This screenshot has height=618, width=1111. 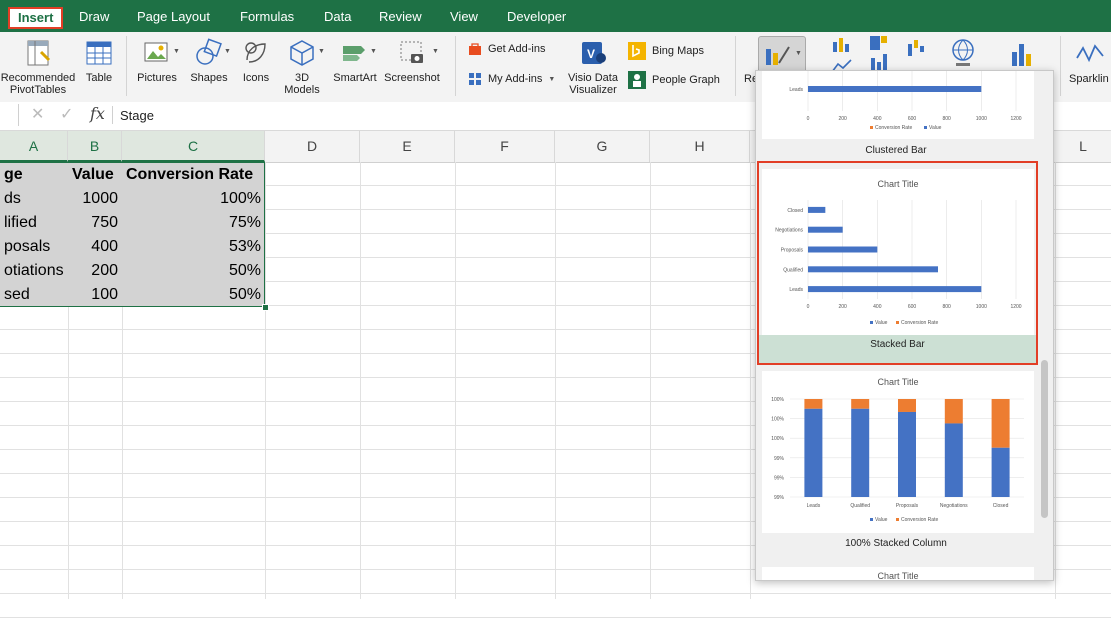 I want to click on gallery-partial-title: Chart Title, so click(x=898, y=576).